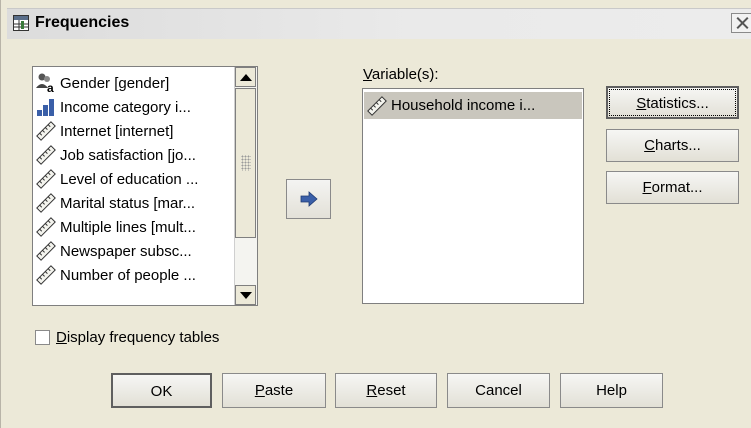 Image resolution: width=751 pixels, height=428 pixels. Describe the element at coordinates (274, 390) in the screenshot. I see `paste-button: Paste` at that location.